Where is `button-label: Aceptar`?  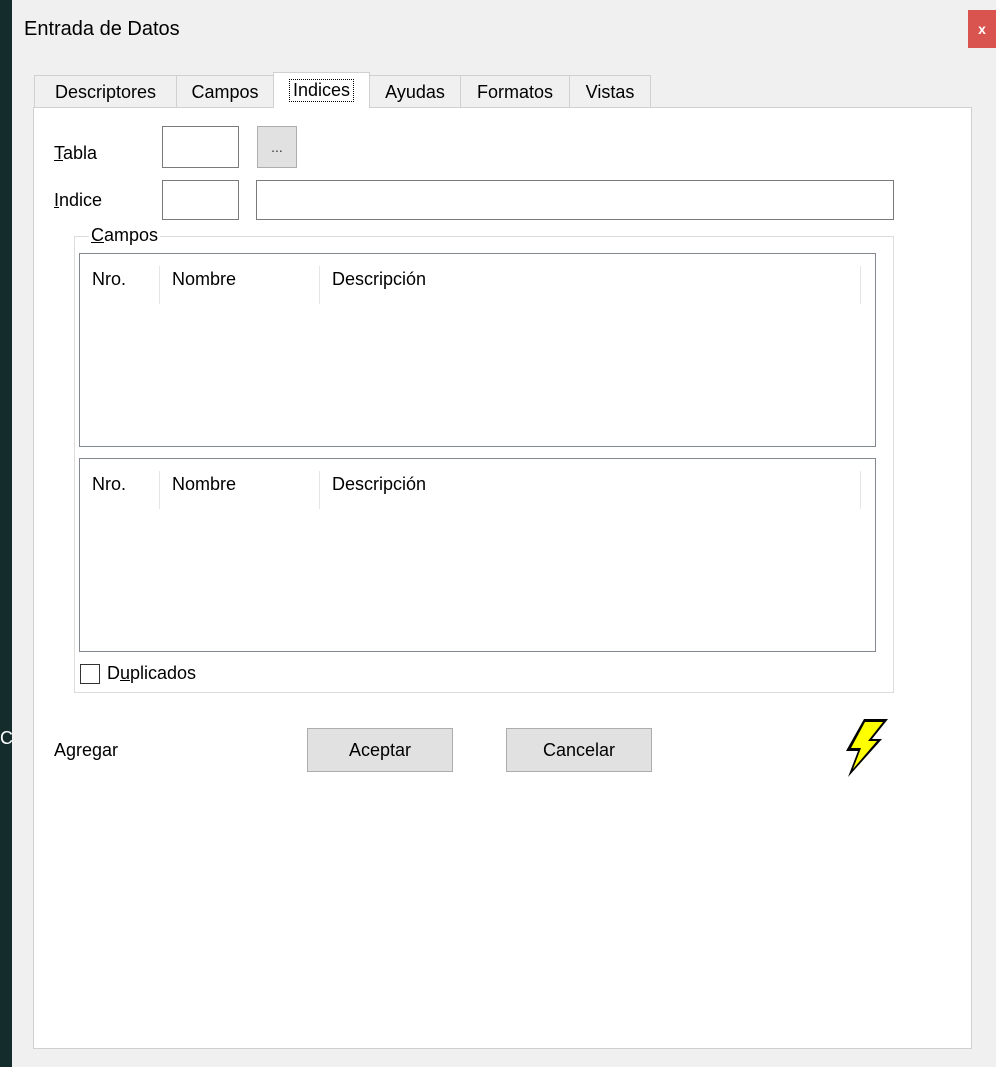
button-label: Aceptar is located at coordinates (380, 749).